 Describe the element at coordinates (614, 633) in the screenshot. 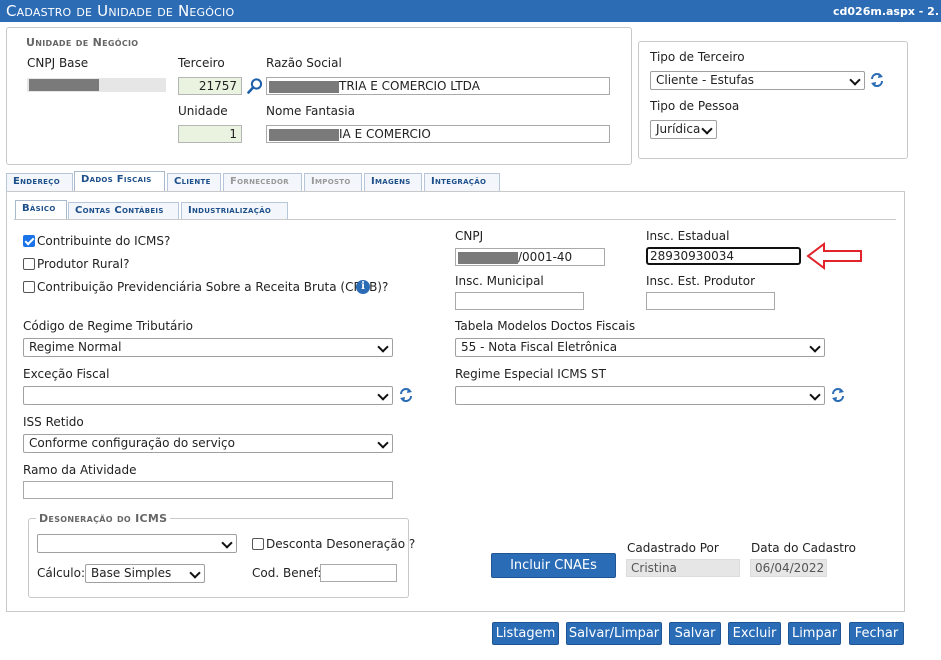

I see `salvar-limpar-button: Salvar/Limpar` at that location.